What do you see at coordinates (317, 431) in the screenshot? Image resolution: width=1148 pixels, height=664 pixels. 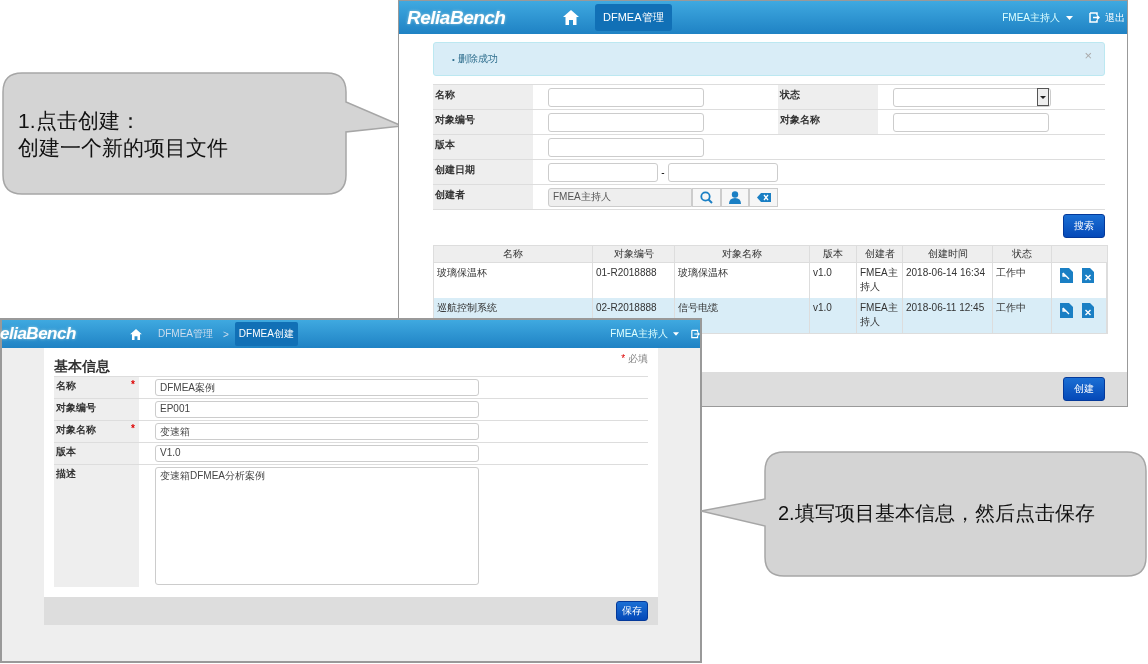 I see `input-field: 变速箱` at bounding box center [317, 431].